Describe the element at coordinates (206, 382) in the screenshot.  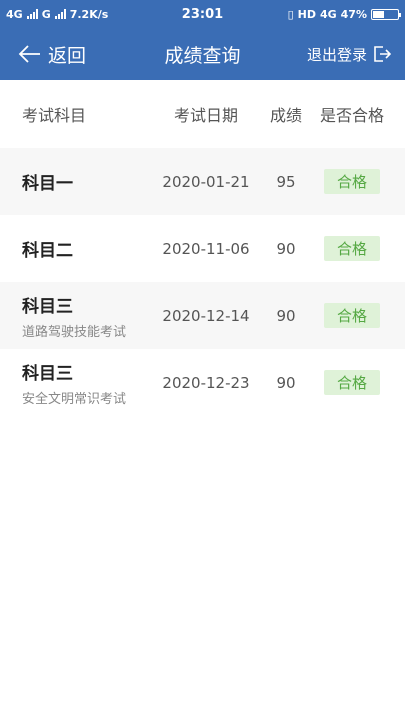
I see `exam-date: 2020-12-23` at that location.